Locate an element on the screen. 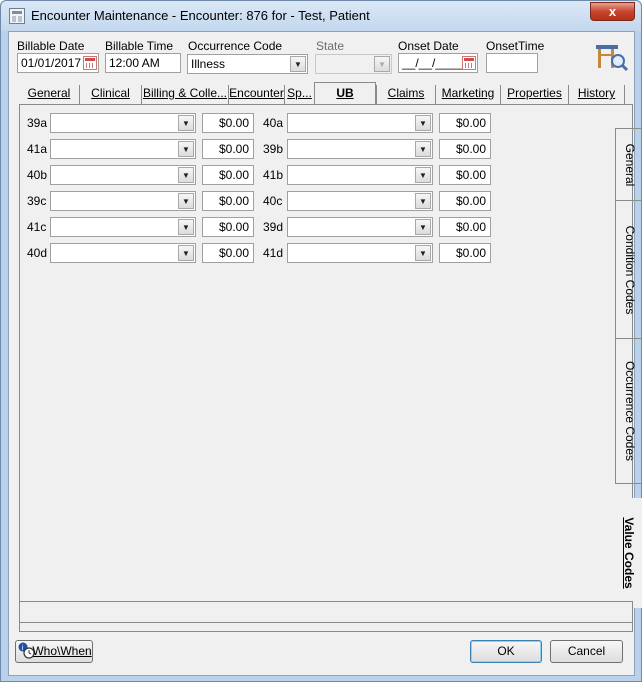 This screenshot has height=682, width=642. svg-text: i is located at coordinates (22, 648).